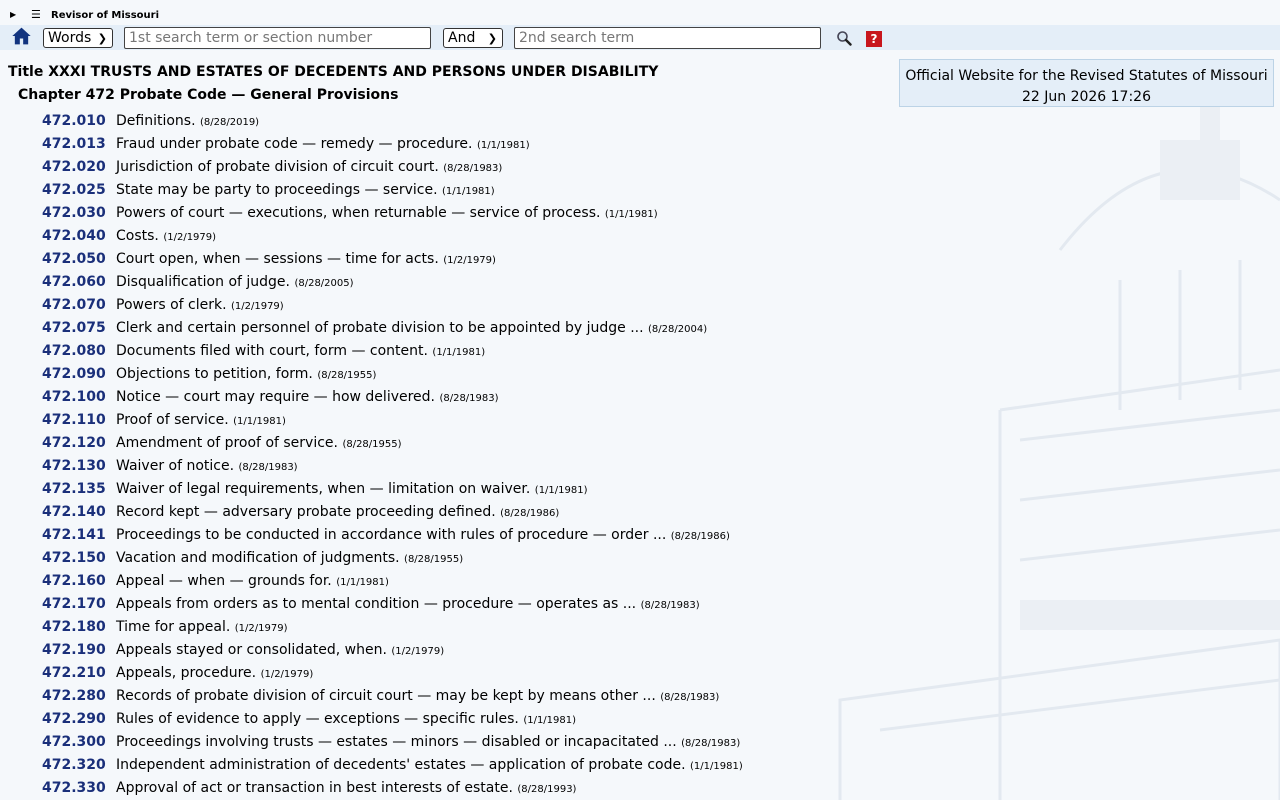  I want to click on home-icon, so click(21, 36).